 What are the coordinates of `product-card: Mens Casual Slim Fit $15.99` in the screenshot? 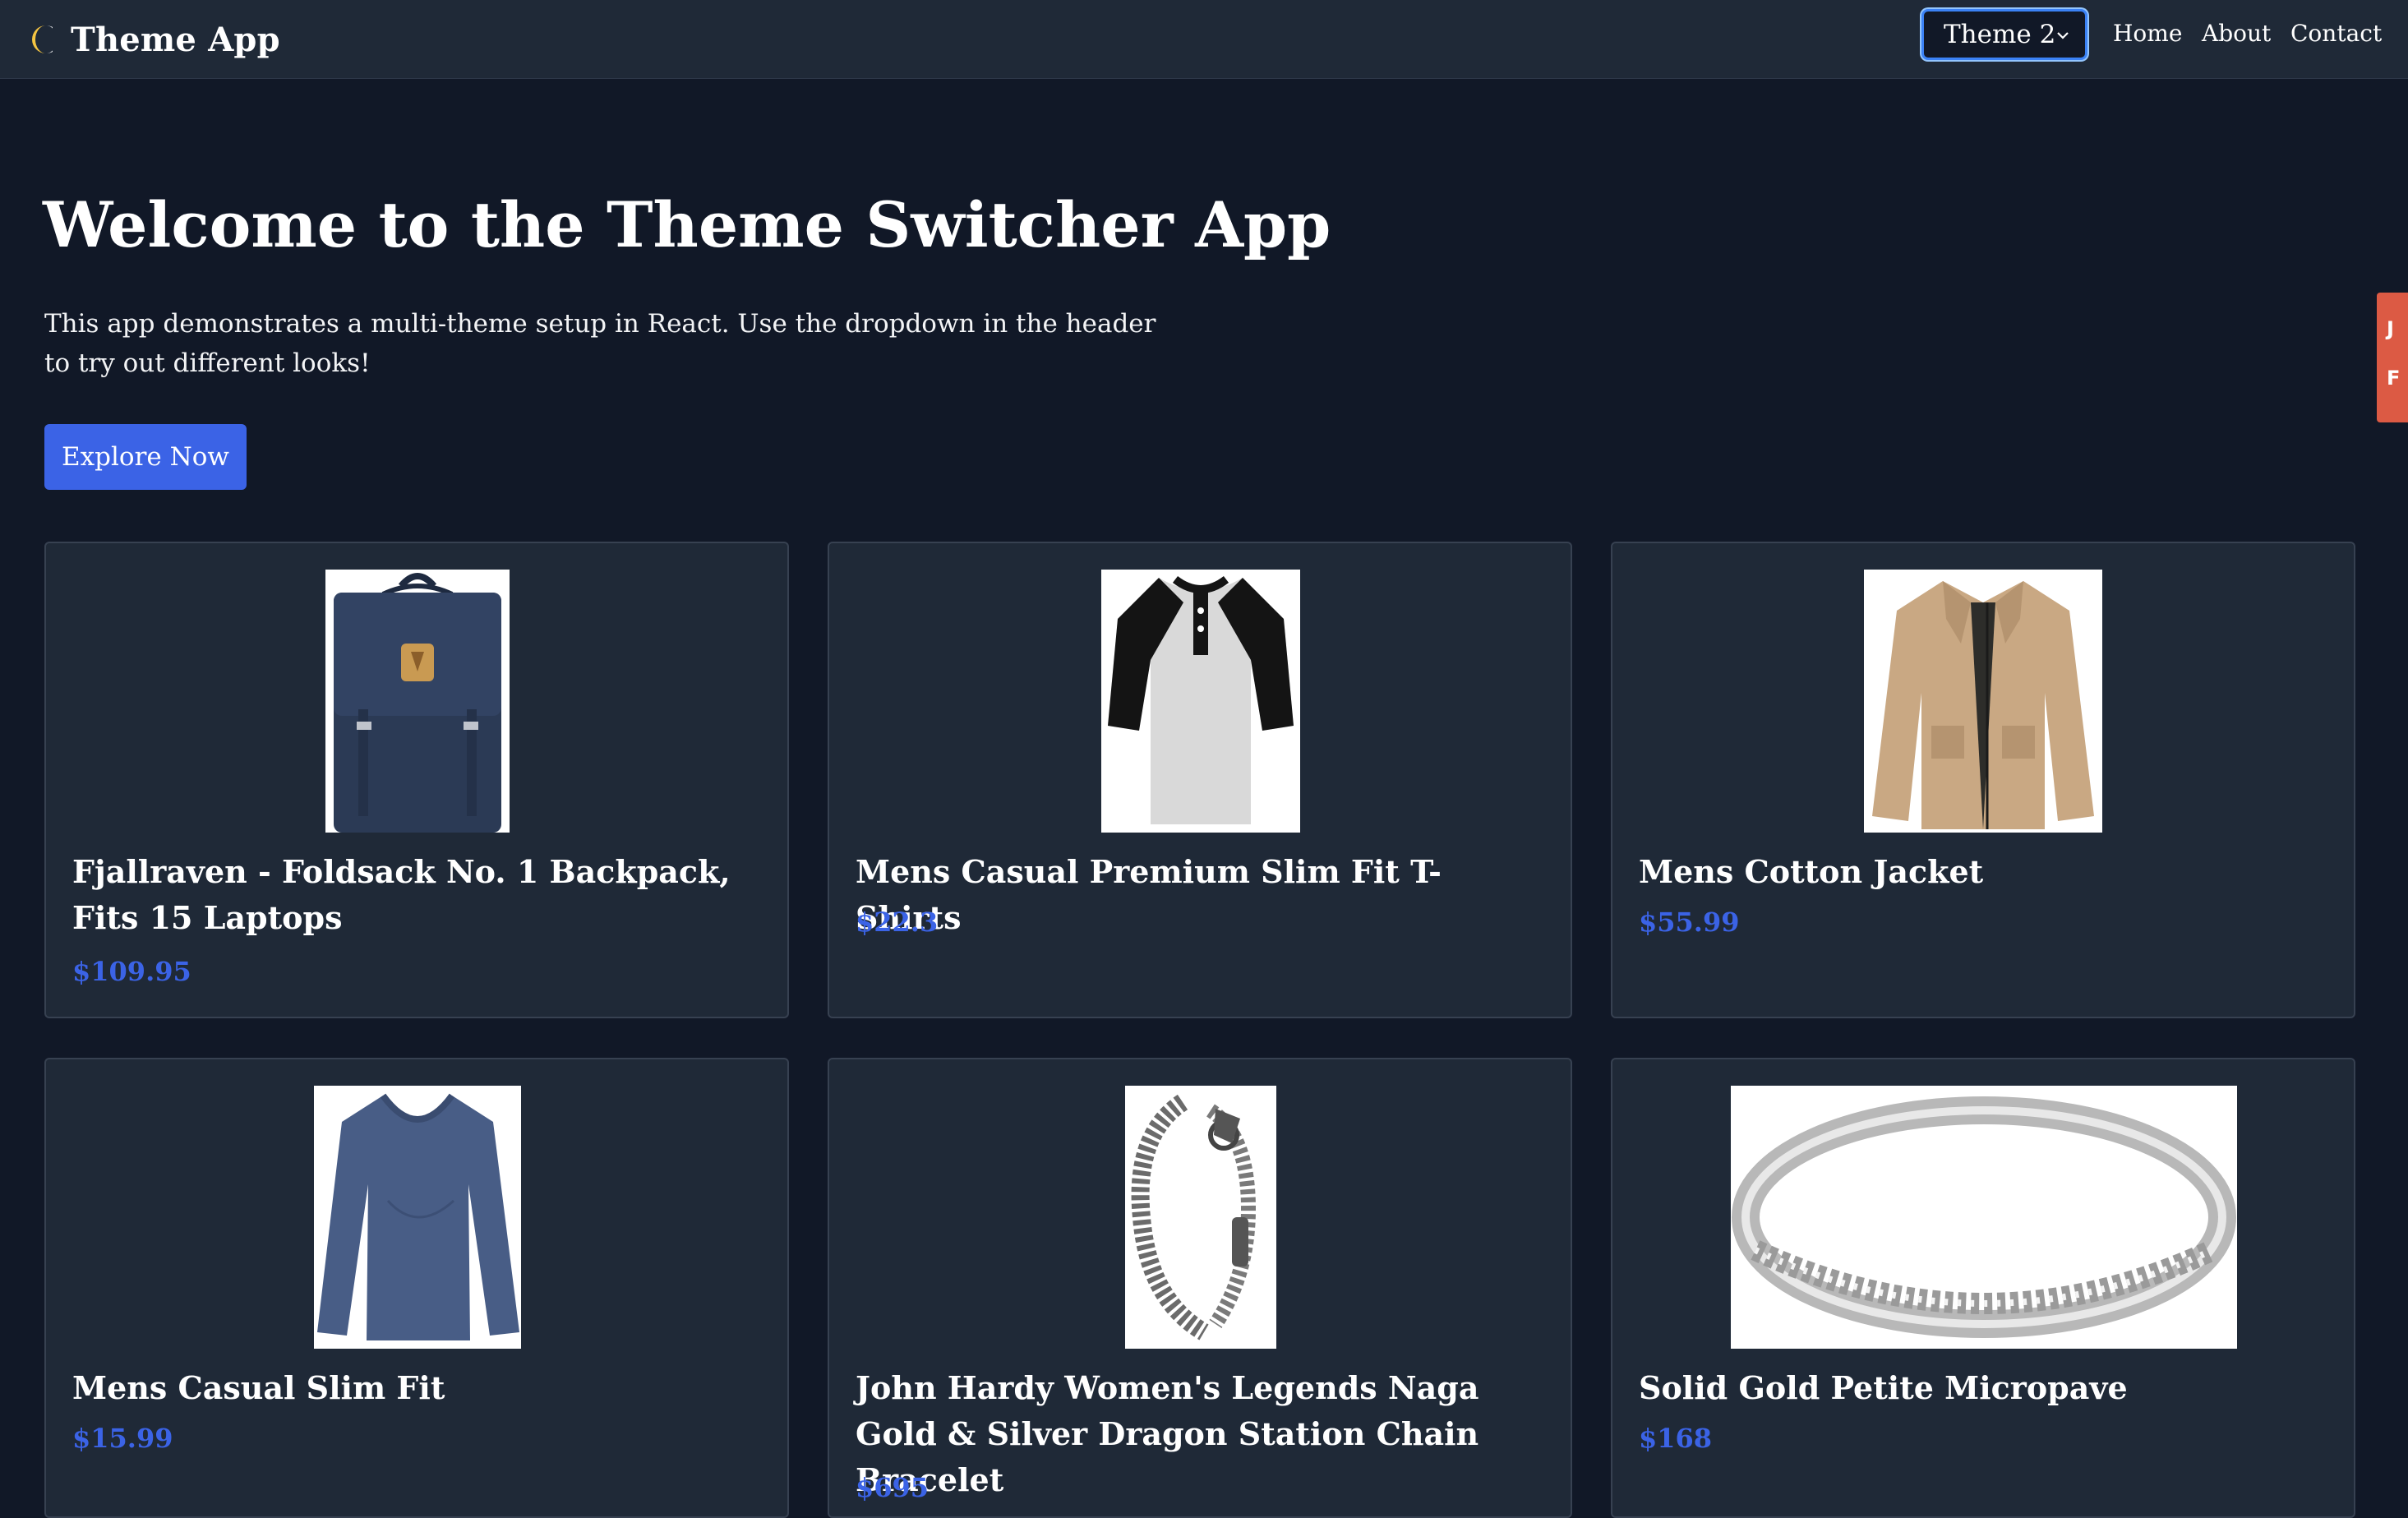 It's located at (416, 1288).